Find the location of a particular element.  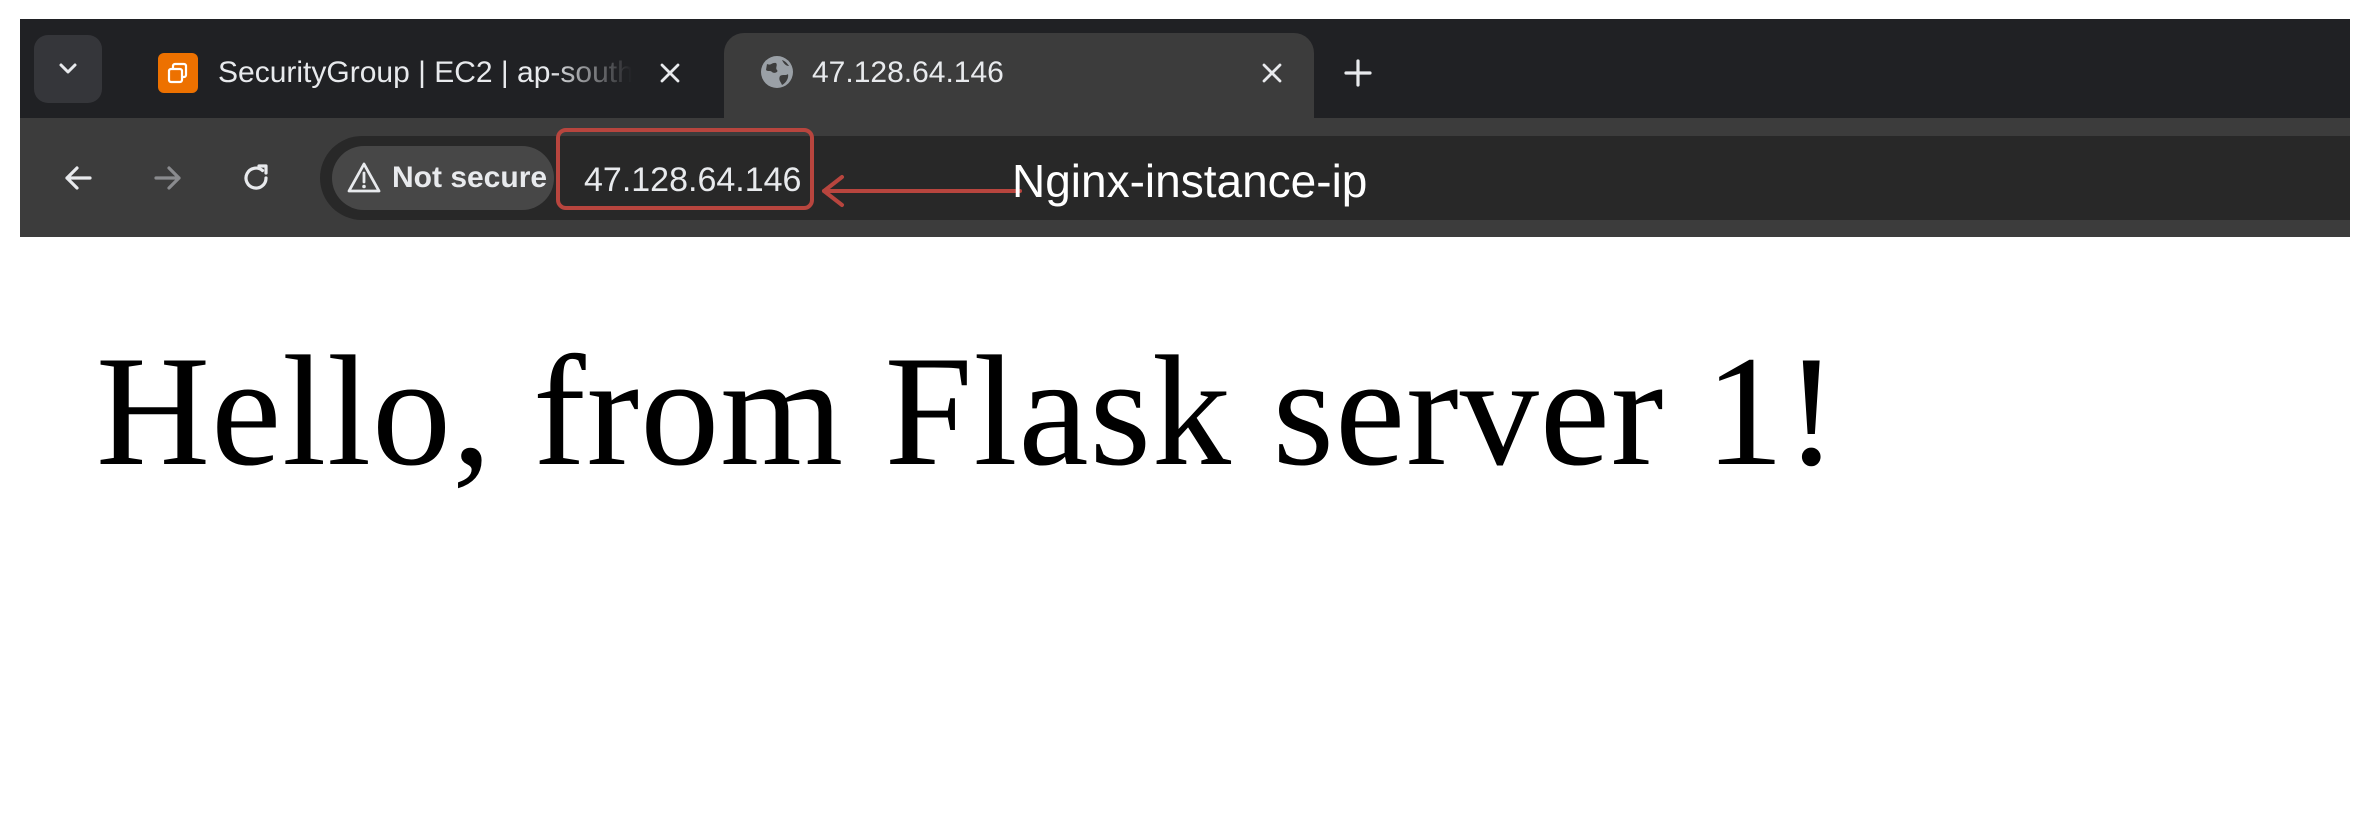

tab-security-group: SecurityGroup | EC2 | ap-southeast-1 is located at coordinates (420, 75).